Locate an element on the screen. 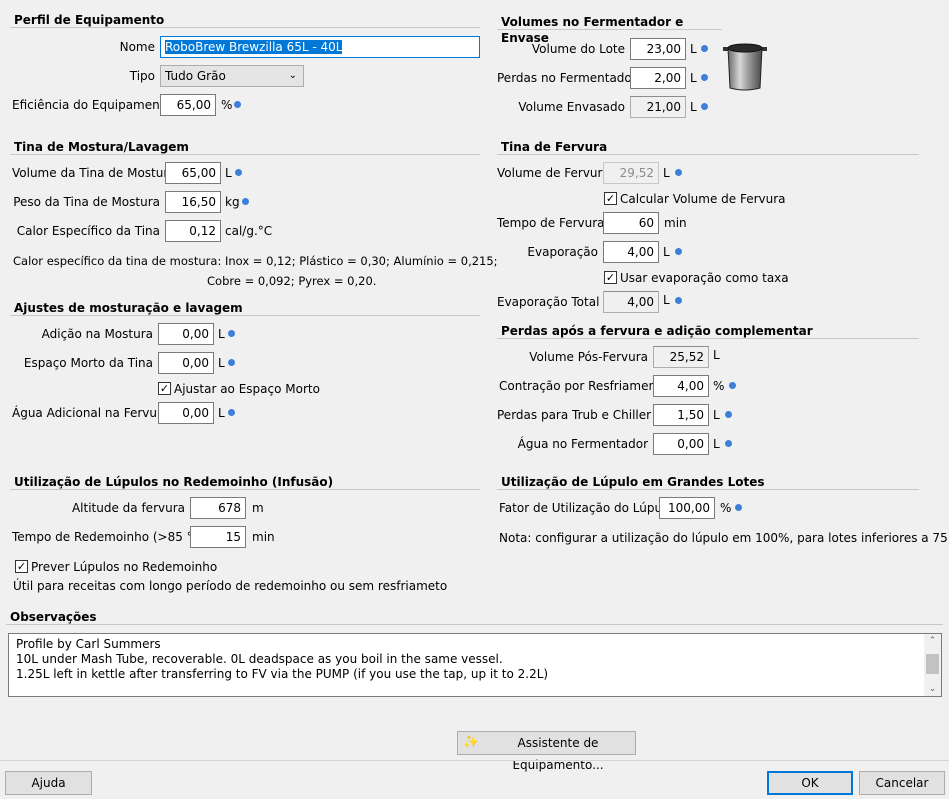  ok-button: OK is located at coordinates (810, 783).